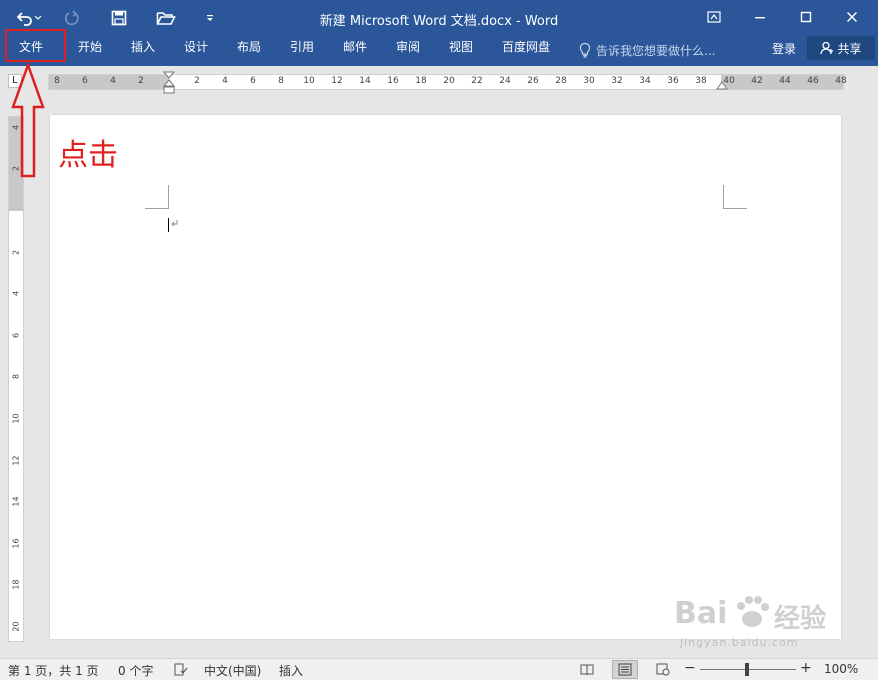 The image size is (878, 680). I want to click on ruler-tick-label: 22, so click(477, 81).